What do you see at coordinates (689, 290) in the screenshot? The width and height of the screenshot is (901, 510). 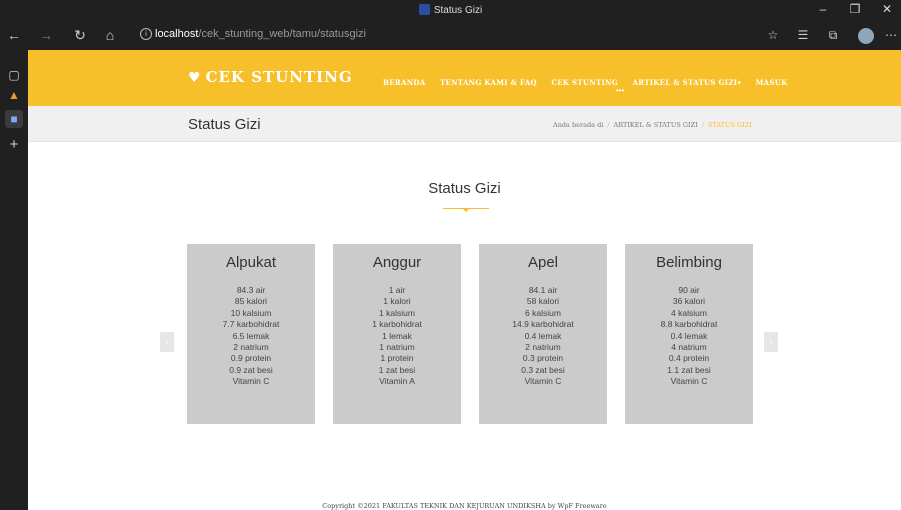 I see `nutrient-item: 90 air` at bounding box center [689, 290].